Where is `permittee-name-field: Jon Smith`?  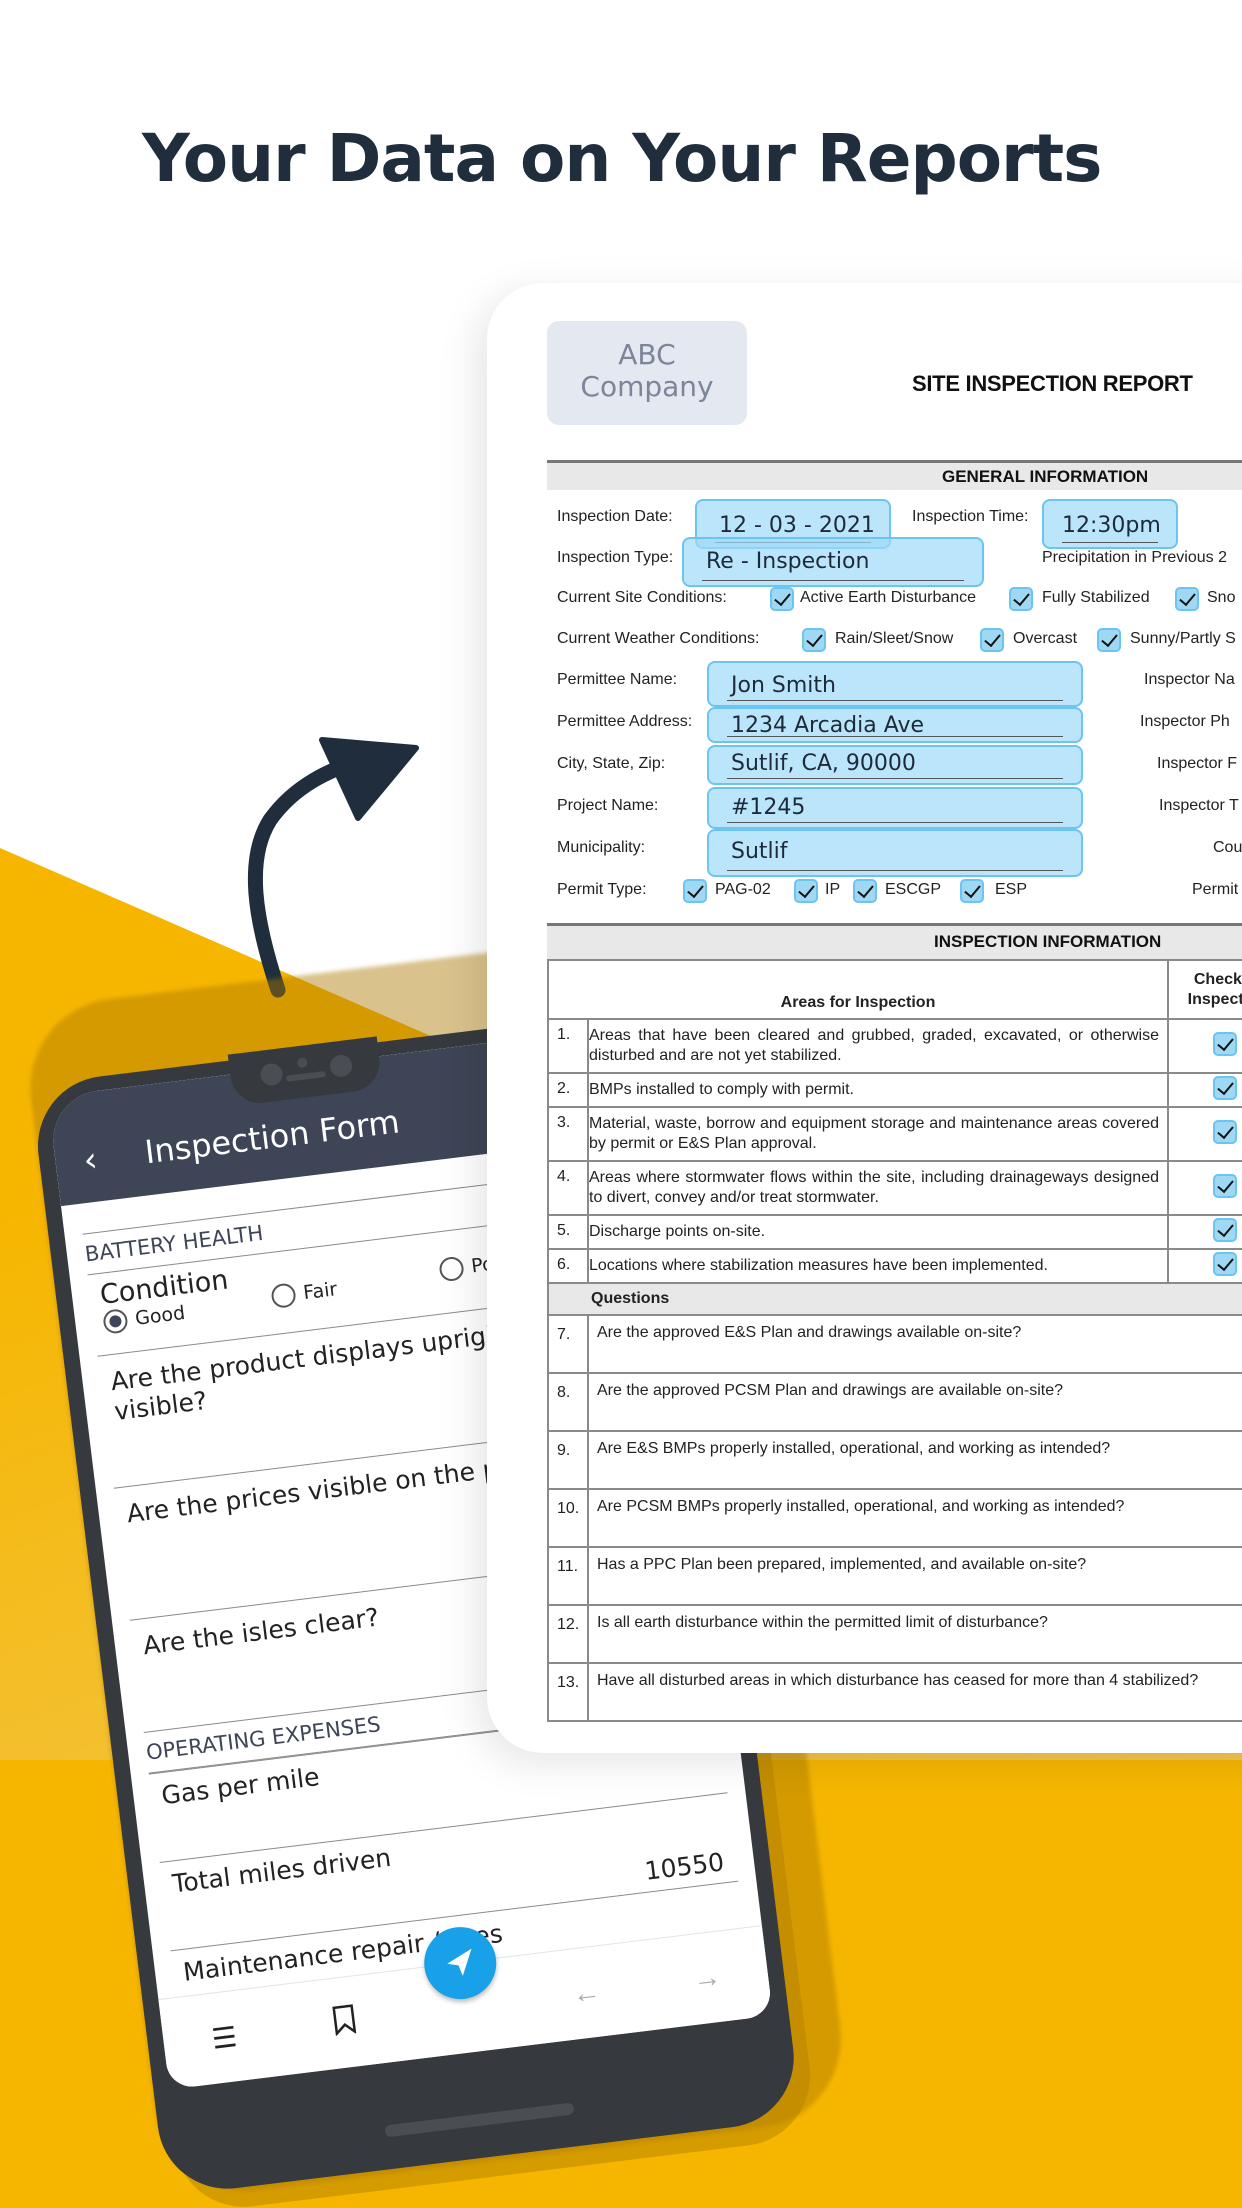
permittee-name-field: Jon Smith is located at coordinates (895, 684).